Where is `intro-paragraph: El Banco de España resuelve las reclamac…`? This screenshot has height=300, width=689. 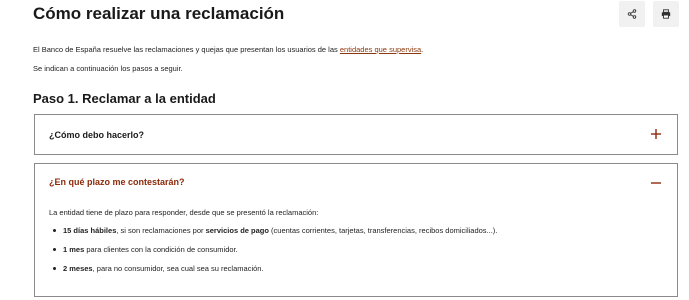
intro-paragraph: El Banco de España resuelve las reclamac… is located at coordinates (228, 49).